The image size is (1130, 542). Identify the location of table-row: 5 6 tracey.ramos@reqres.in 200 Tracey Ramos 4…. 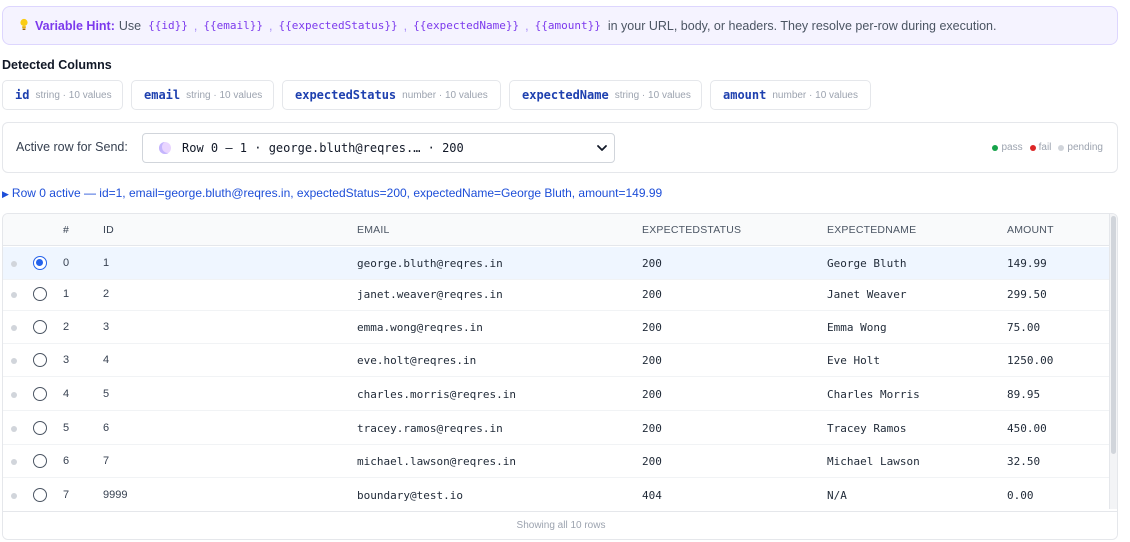
(557, 428).